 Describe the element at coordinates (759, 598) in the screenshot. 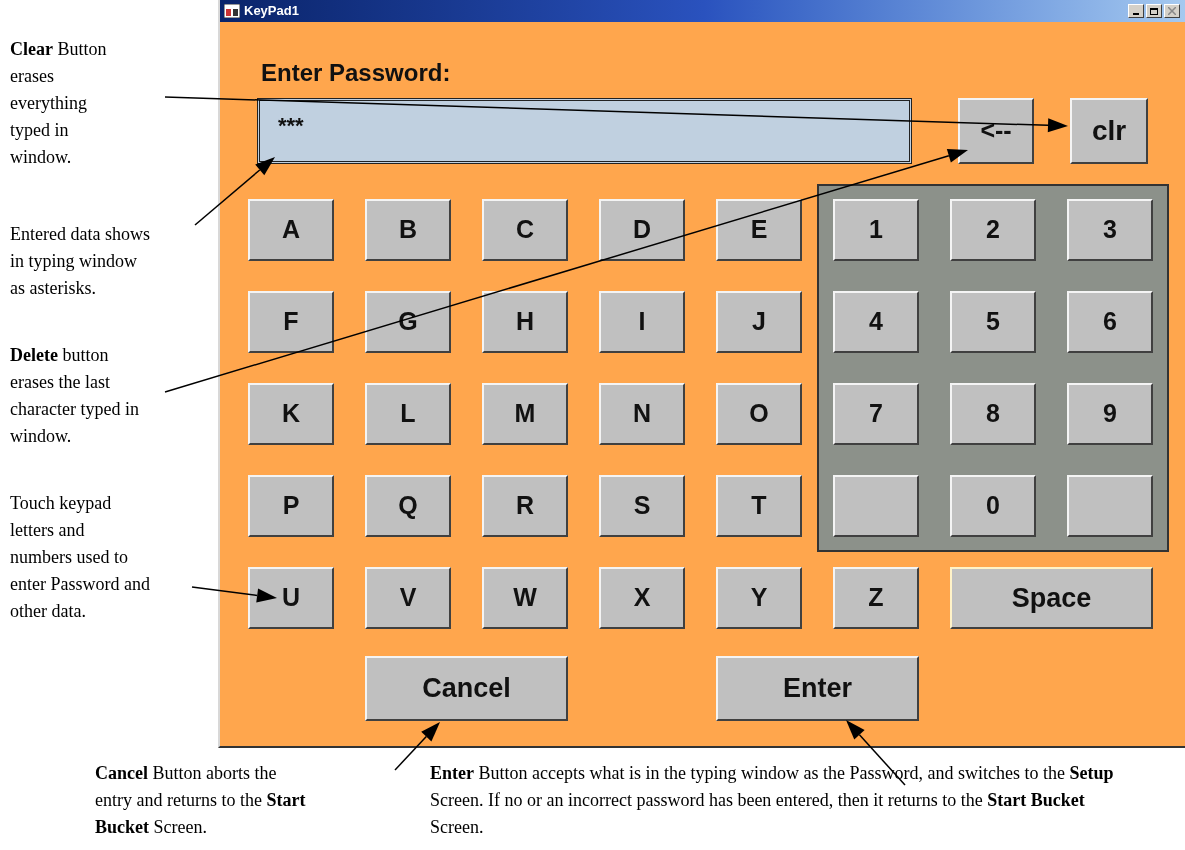

I see `letter-key: Y` at that location.